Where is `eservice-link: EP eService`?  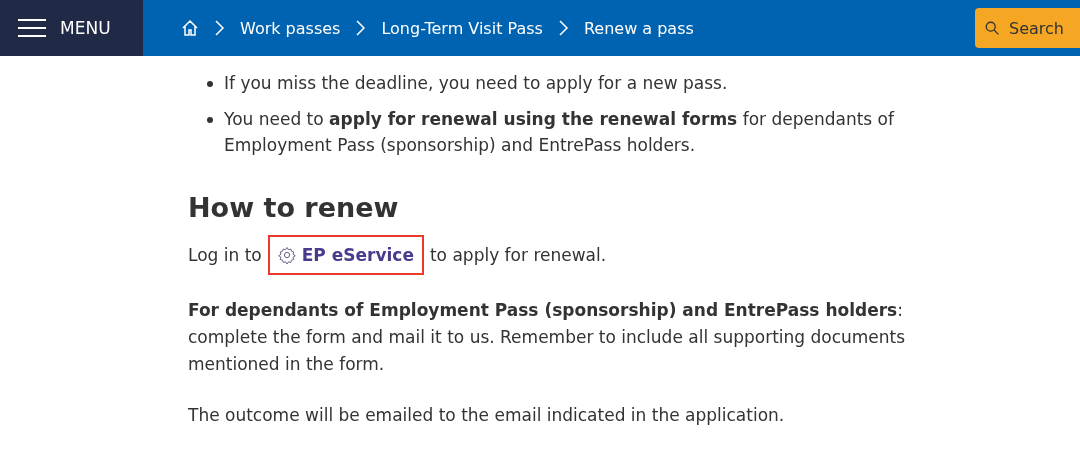
eservice-link: EP eService is located at coordinates (345, 255).